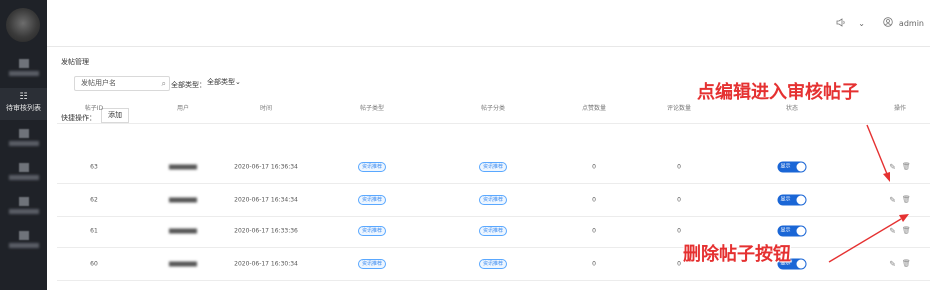 The width and height of the screenshot is (930, 290). Describe the element at coordinates (78, 118) in the screenshot. I see `quick-actions-label: 快捷操作：` at that location.